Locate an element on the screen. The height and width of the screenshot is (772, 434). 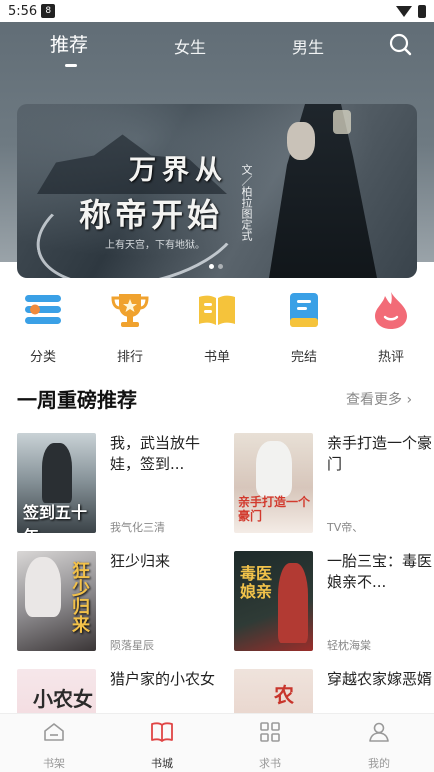
status-bar: 5:56 8 is located at coordinates (217, 11).